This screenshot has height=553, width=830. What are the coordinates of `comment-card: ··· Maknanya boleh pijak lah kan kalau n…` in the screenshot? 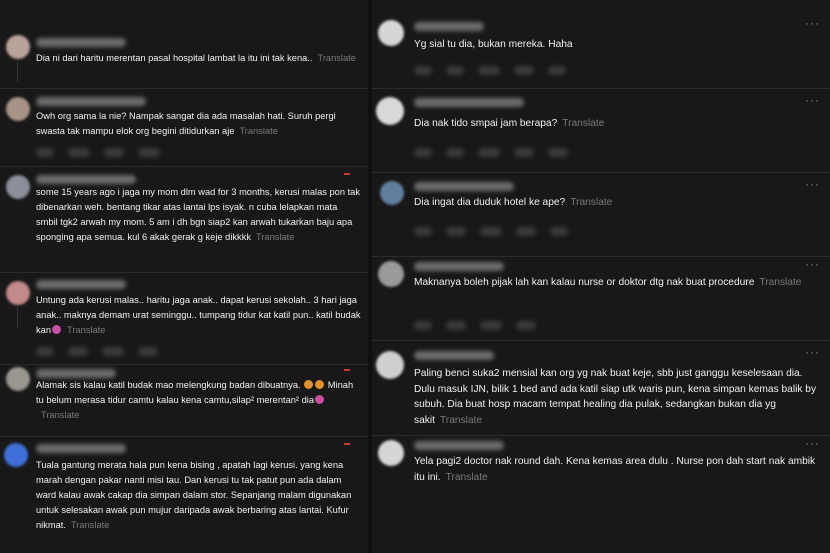 It's located at (601, 298).